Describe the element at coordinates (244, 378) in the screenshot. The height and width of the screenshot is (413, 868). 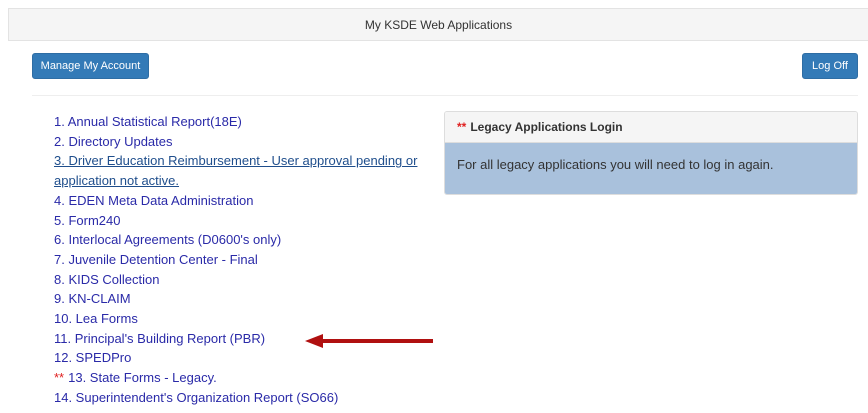
I see `app-link-state-forms-legacy: ** 13. State Forms - Legacy.` at that location.